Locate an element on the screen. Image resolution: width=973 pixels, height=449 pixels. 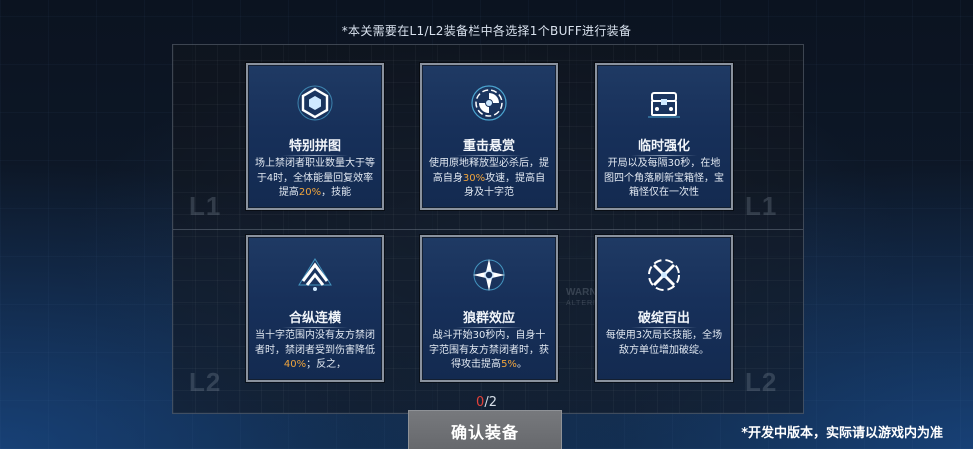
treasure-chest-icon is located at coordinates (664, 105).